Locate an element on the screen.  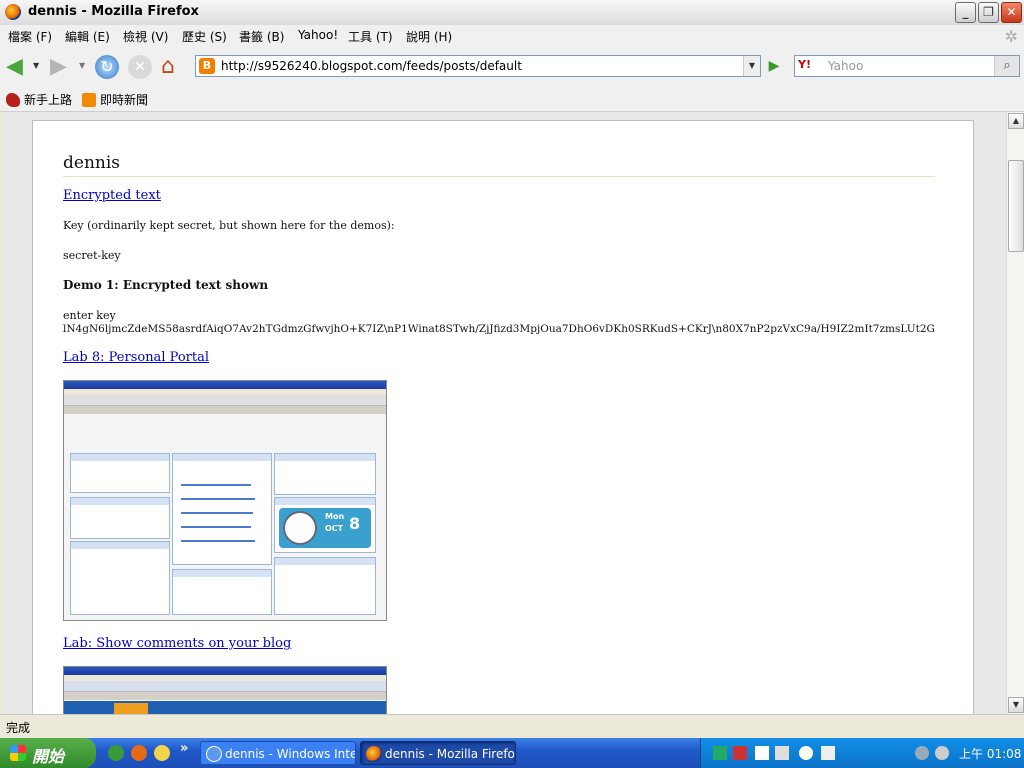
vertical-scrollbar: ▲ ▼ is located at coordinates (1015, 413).